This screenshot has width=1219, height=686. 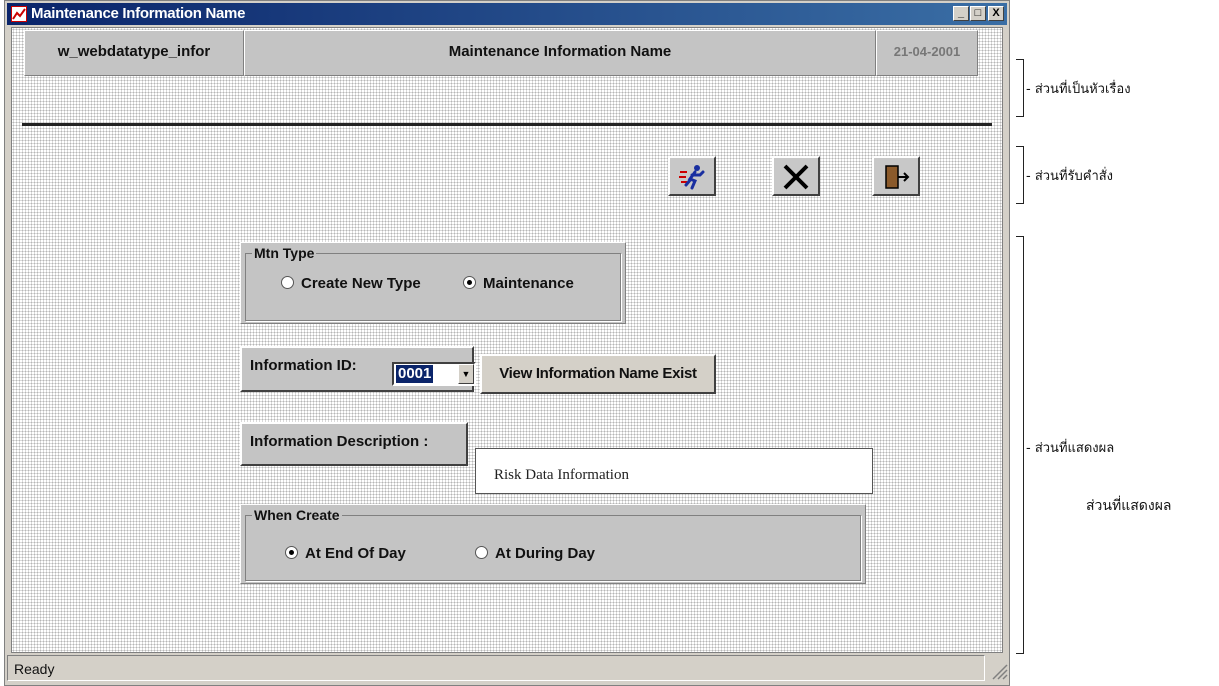 I want to click on cancel-button, so click(x=796, y=176).